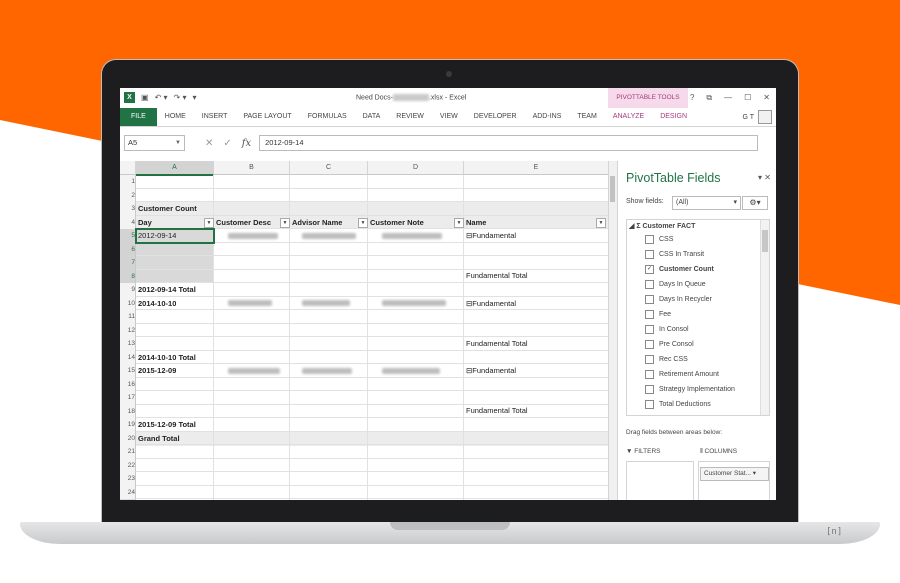 Image resolution: width=900 pixels, height=583 pixels. What do you see at coordinates (688, 413) in the screenshot?
I see `field-item: Total Gross Annual Pay` at bounding box center [688, 413].